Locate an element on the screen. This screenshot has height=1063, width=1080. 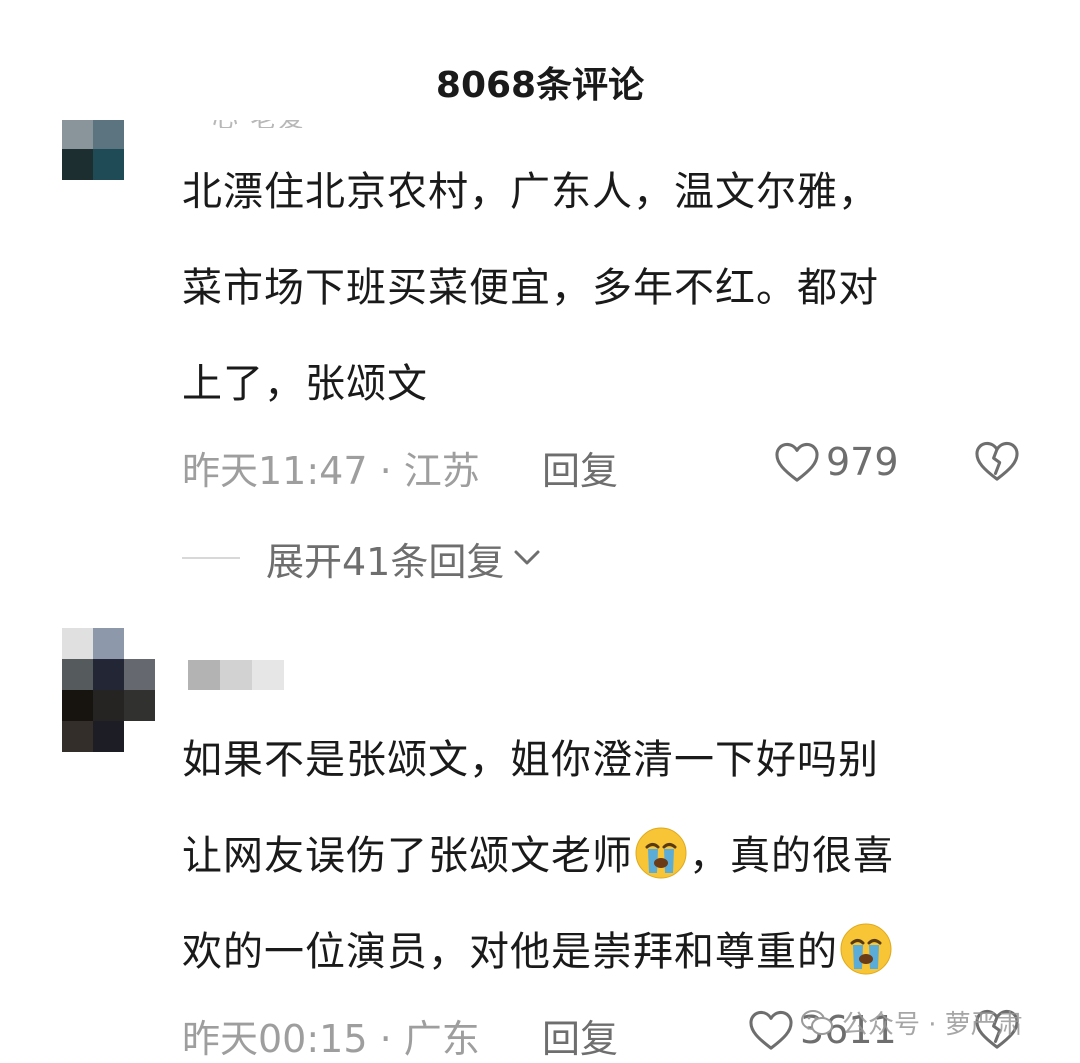
comments-header: 8068条评论 is located at coordinates (540, 60).